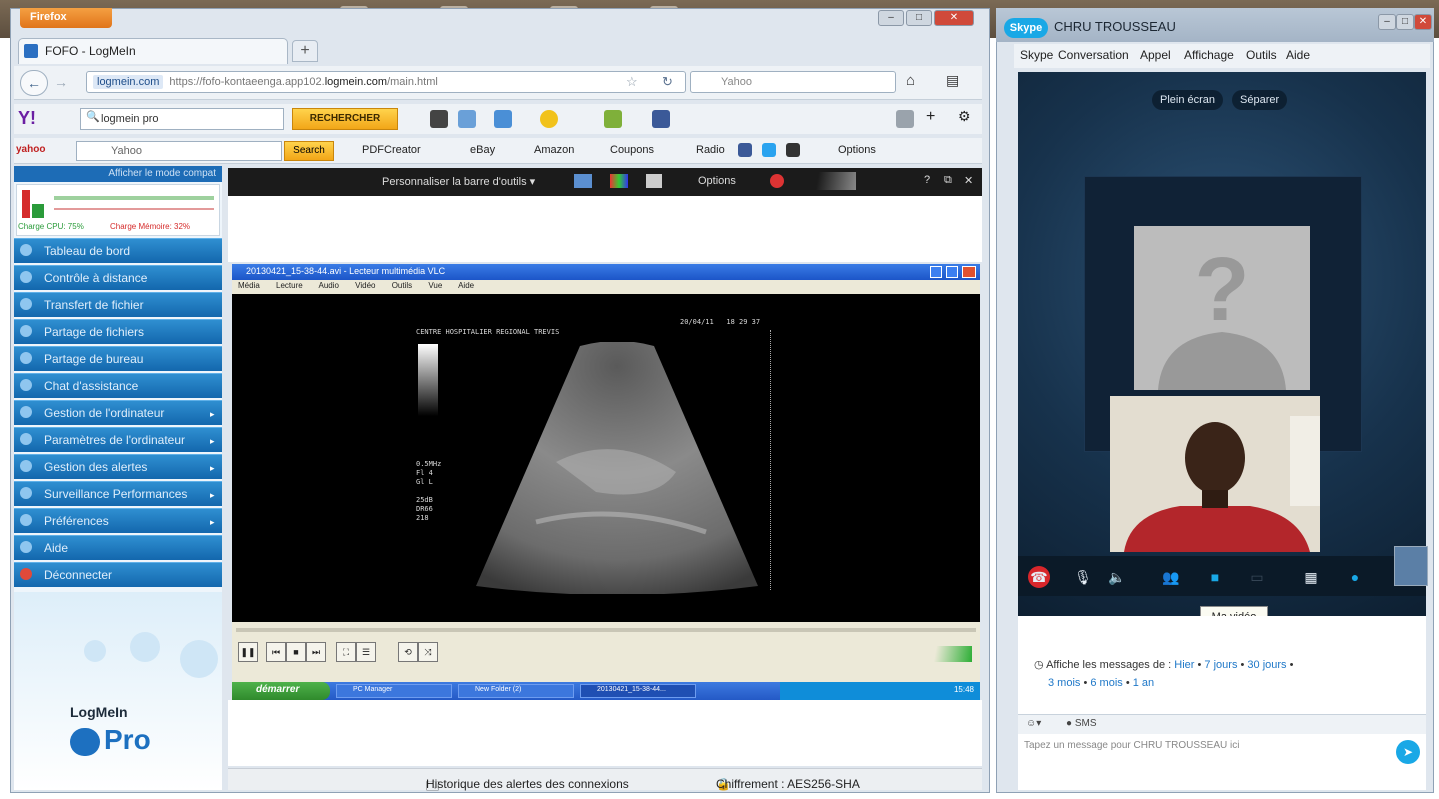 The height and width of the screenshot is (799, 1439). I want to click on history-link-yesterday: Hier, so click(1184, 665).